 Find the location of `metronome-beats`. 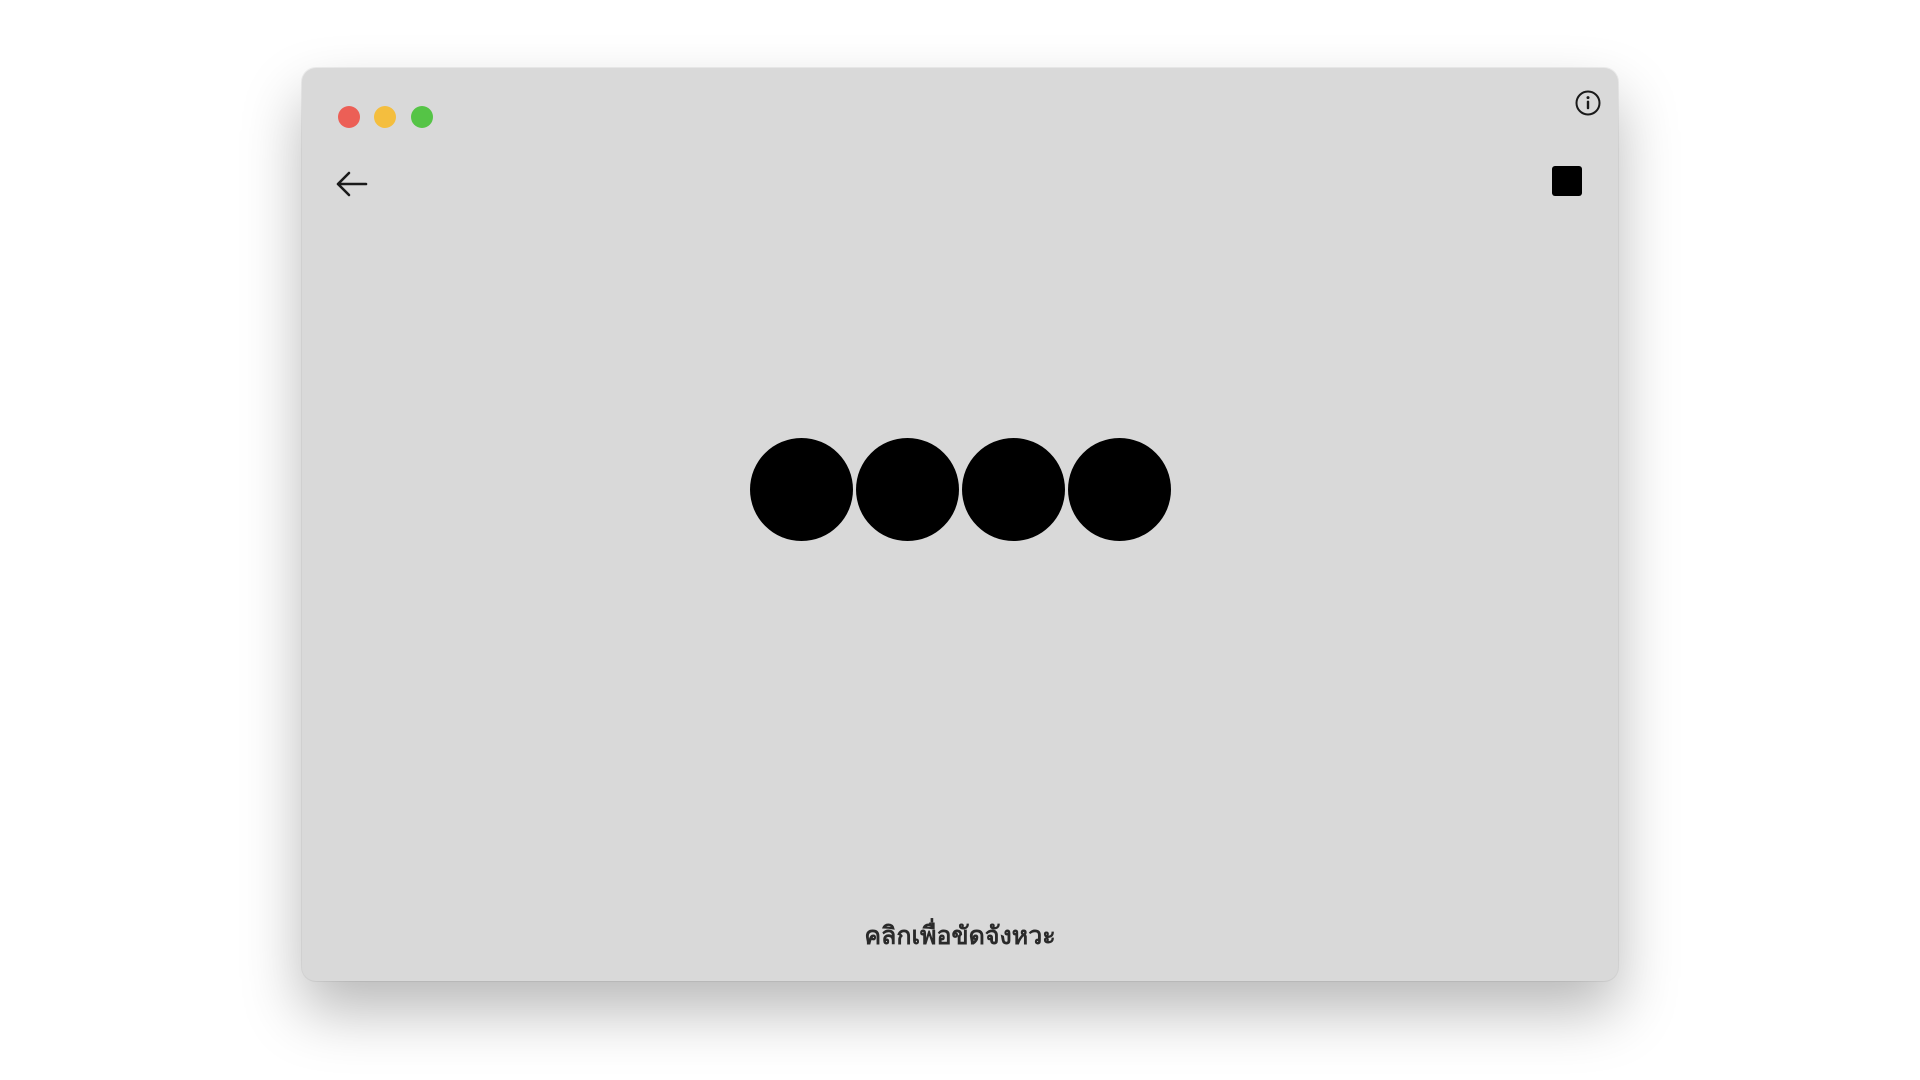

metronome-beats is located at coordinates (960, 490).